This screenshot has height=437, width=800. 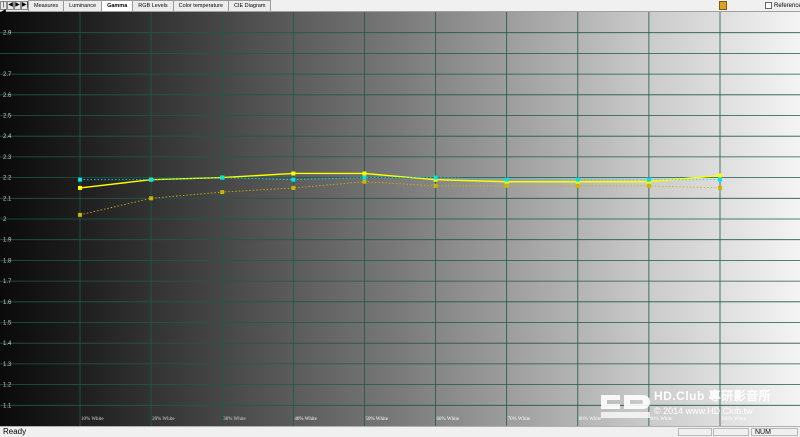 What do you see at coordinates (7, 34) in the screenshot?
I see `y-tick-label: 2.9` at bounding box center [7, 34].